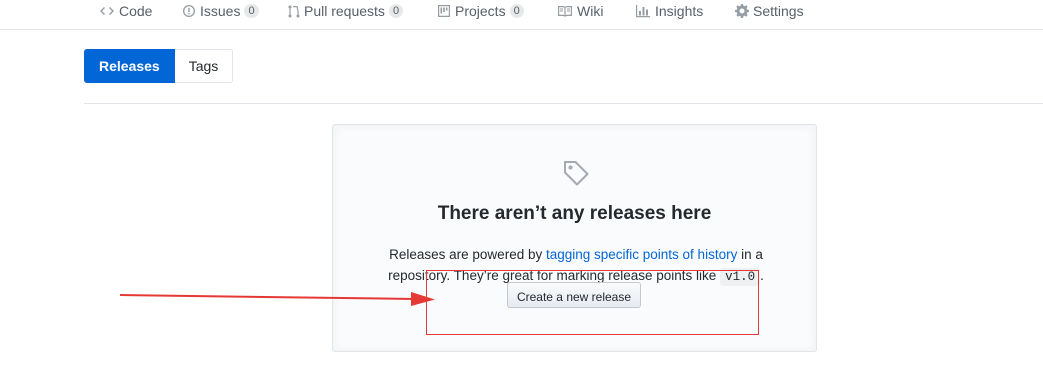 This screenshot has width=1043, height=372. I want to click on tab-pull-requests-label: Pull requests, so click(344, 11).